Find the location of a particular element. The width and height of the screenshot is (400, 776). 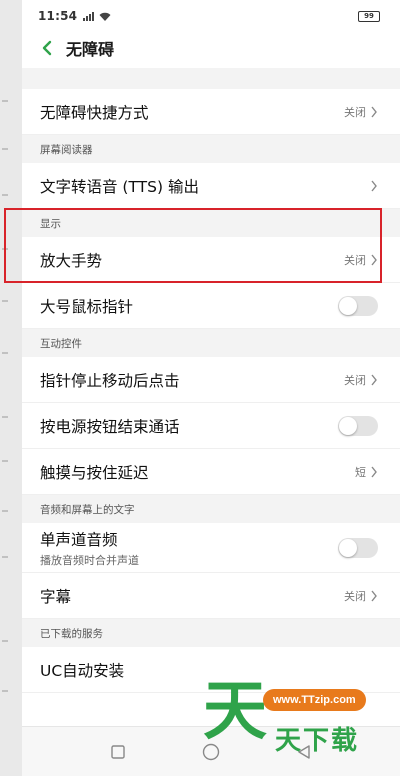

row-touch-hold-delay: 触摸与按住延迟 短 is located at coordinates (211, 472).